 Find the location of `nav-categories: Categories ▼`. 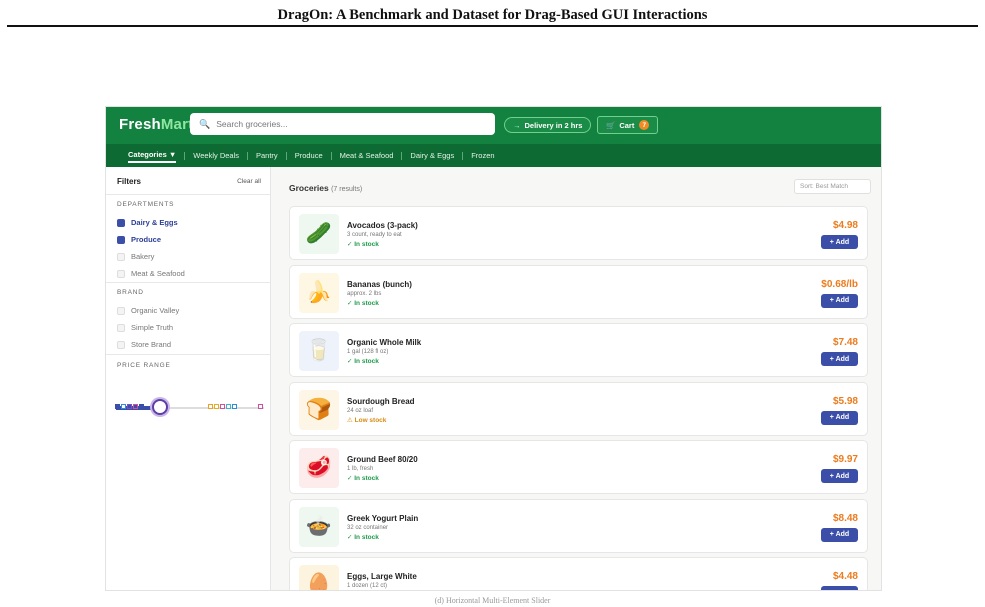

nav-categories: Categories ▼ is located at coordinates (152, 156).